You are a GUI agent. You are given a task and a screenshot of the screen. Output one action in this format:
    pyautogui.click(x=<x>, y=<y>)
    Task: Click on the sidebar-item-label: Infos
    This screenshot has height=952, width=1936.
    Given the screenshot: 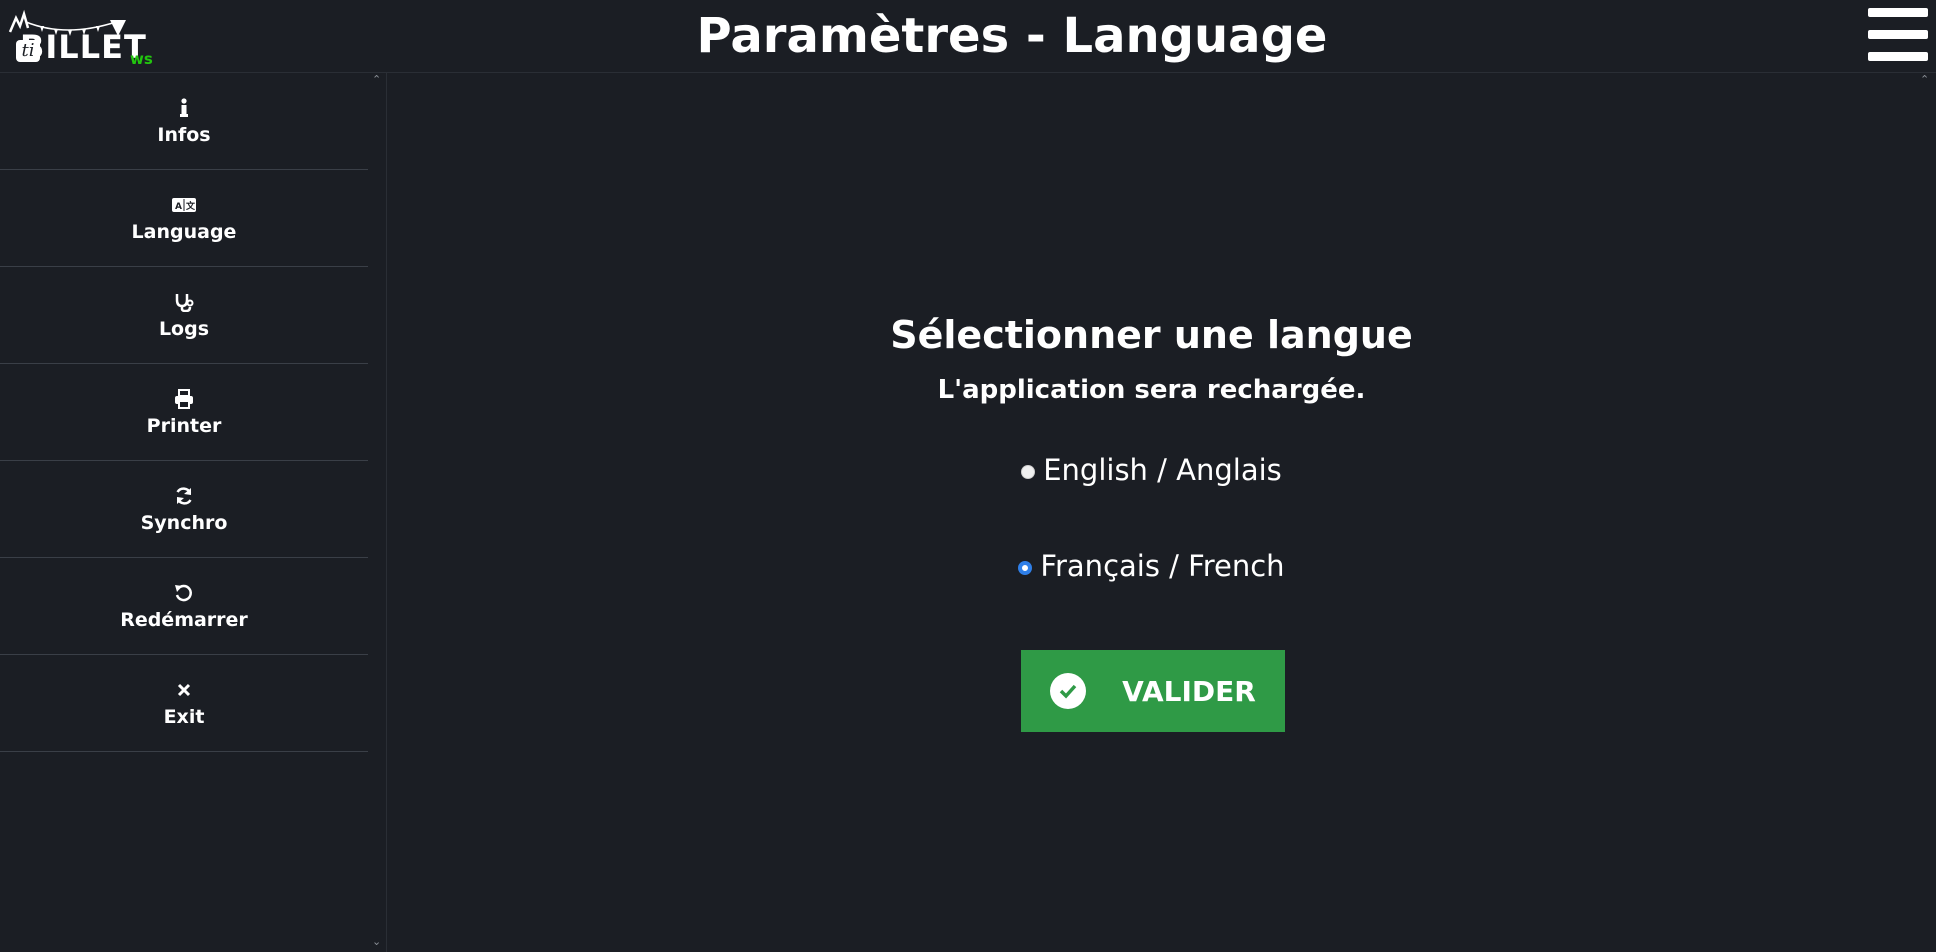 What is the action you would take?
    pyautogui.click(x=184, y=135)
    